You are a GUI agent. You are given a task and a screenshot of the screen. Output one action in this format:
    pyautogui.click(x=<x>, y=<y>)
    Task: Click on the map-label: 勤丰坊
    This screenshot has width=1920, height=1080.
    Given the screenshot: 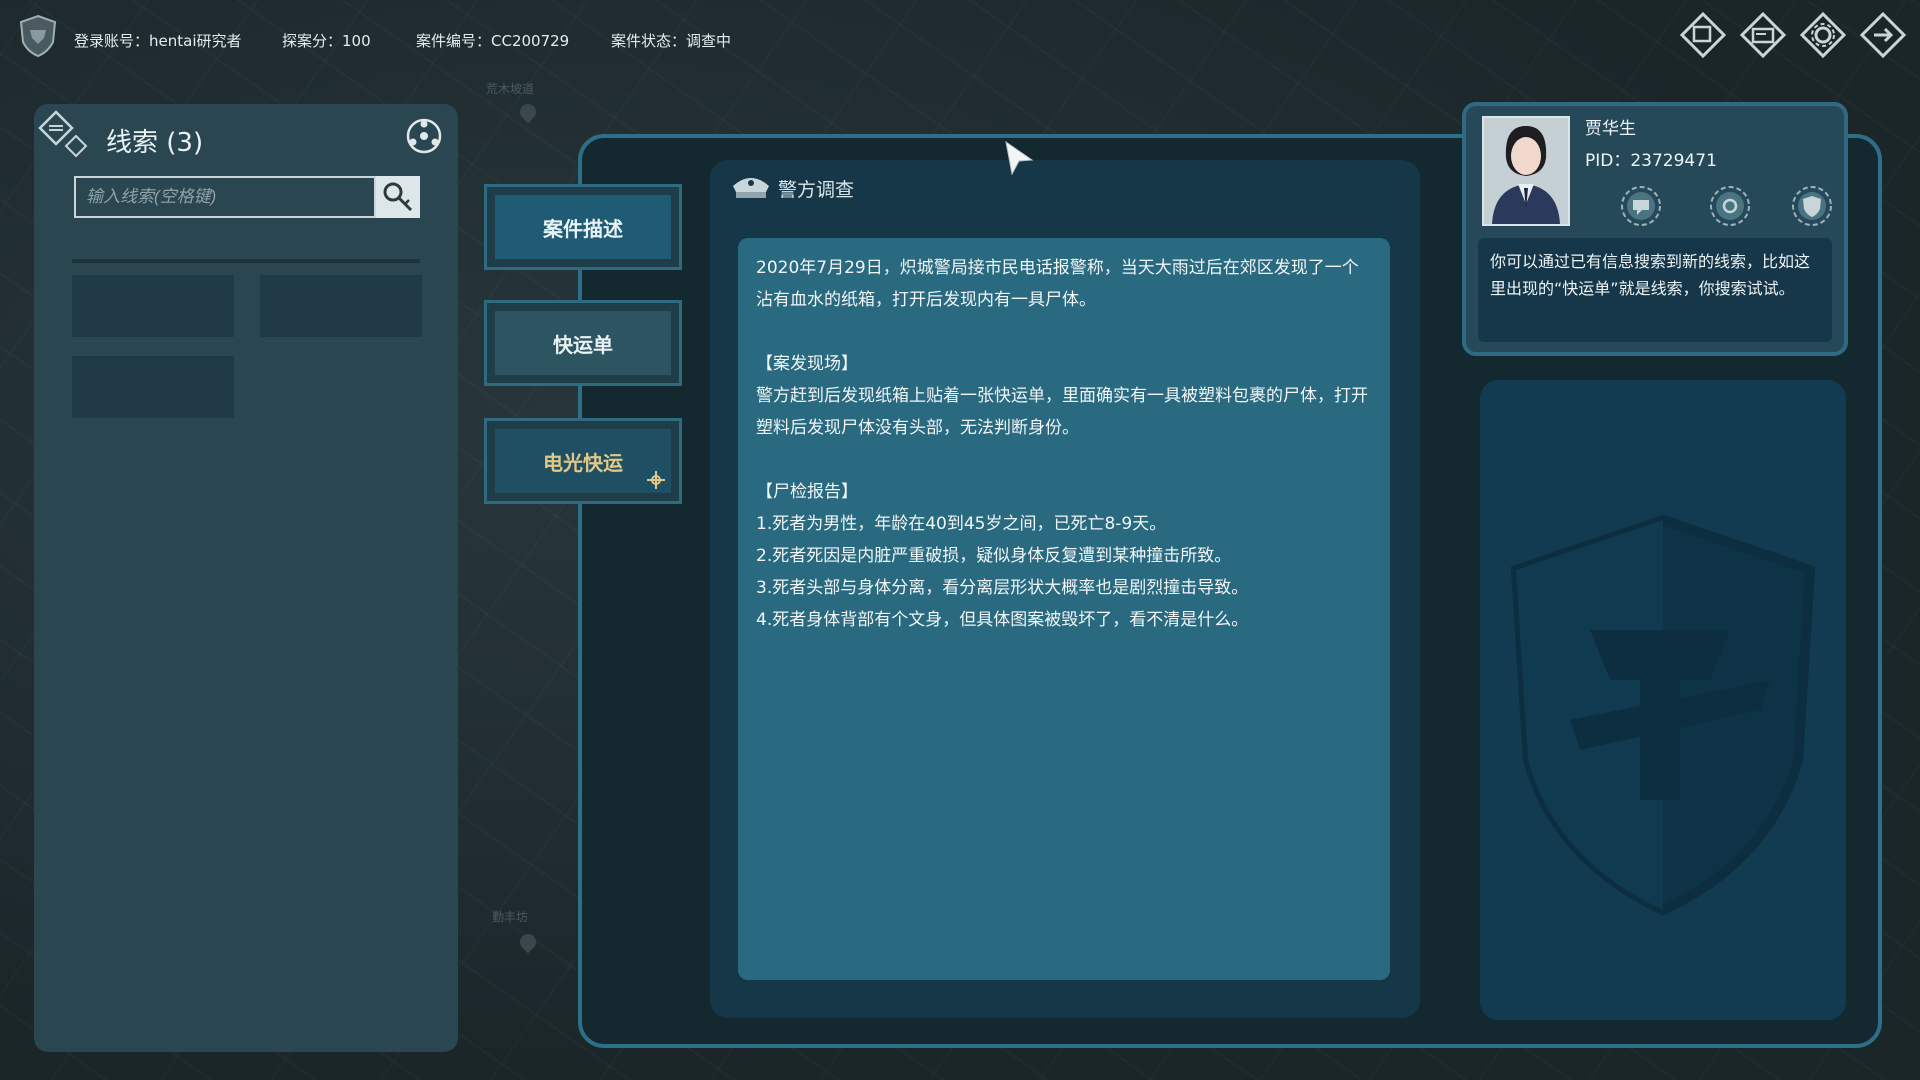 What is the action you would take?
    pyautogui.click(x=510, y=917)
    